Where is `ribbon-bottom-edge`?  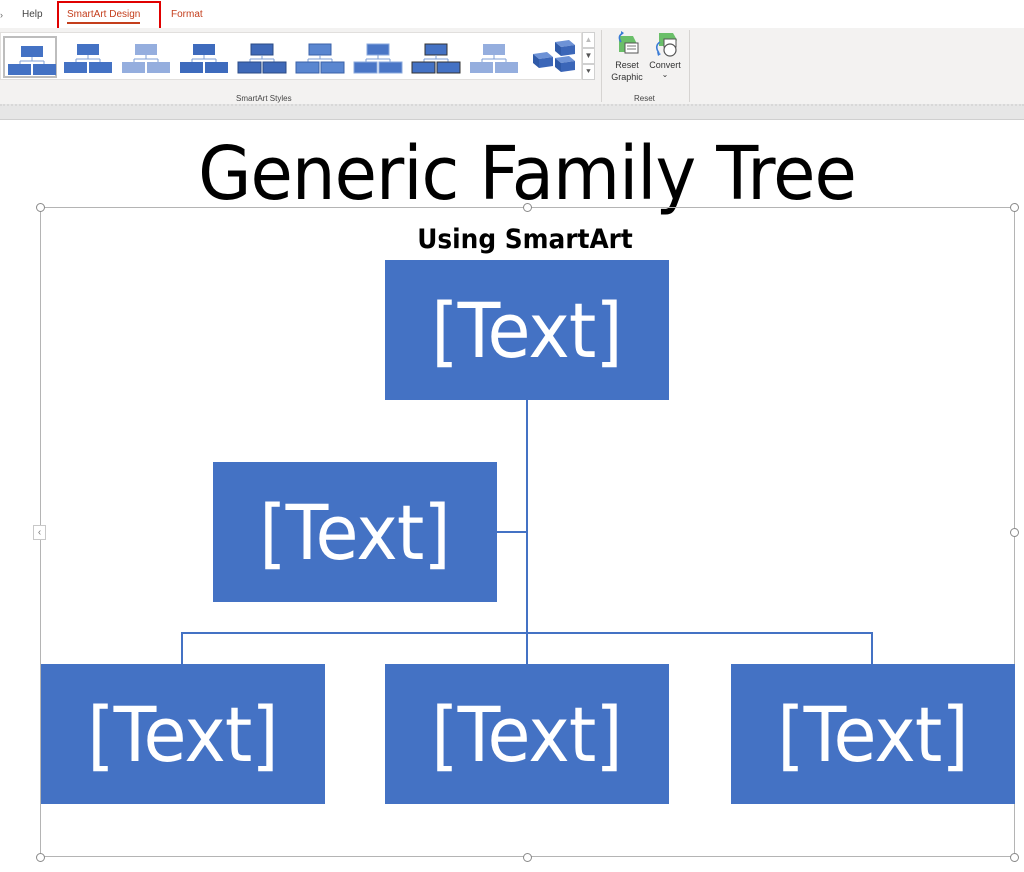
ribbon-bottom-edge is located at coordinates (512, 112).